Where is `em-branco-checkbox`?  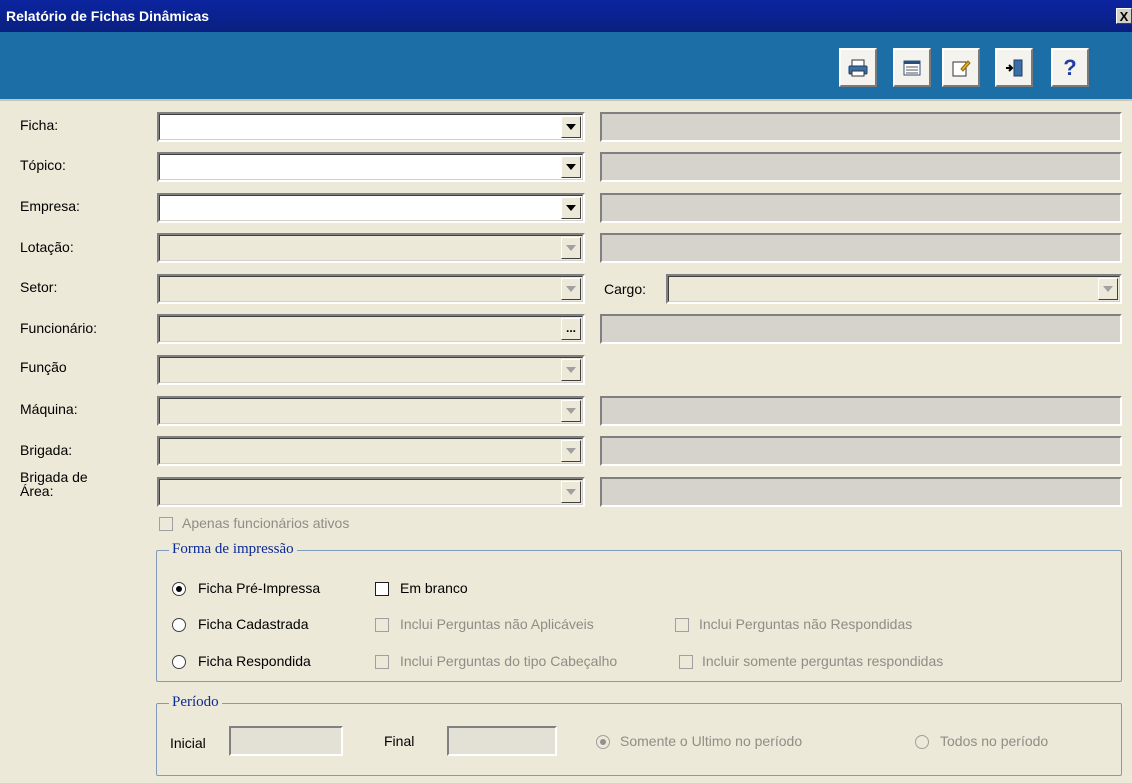 em-branco-checkbox is located at coordinates (382, 589).